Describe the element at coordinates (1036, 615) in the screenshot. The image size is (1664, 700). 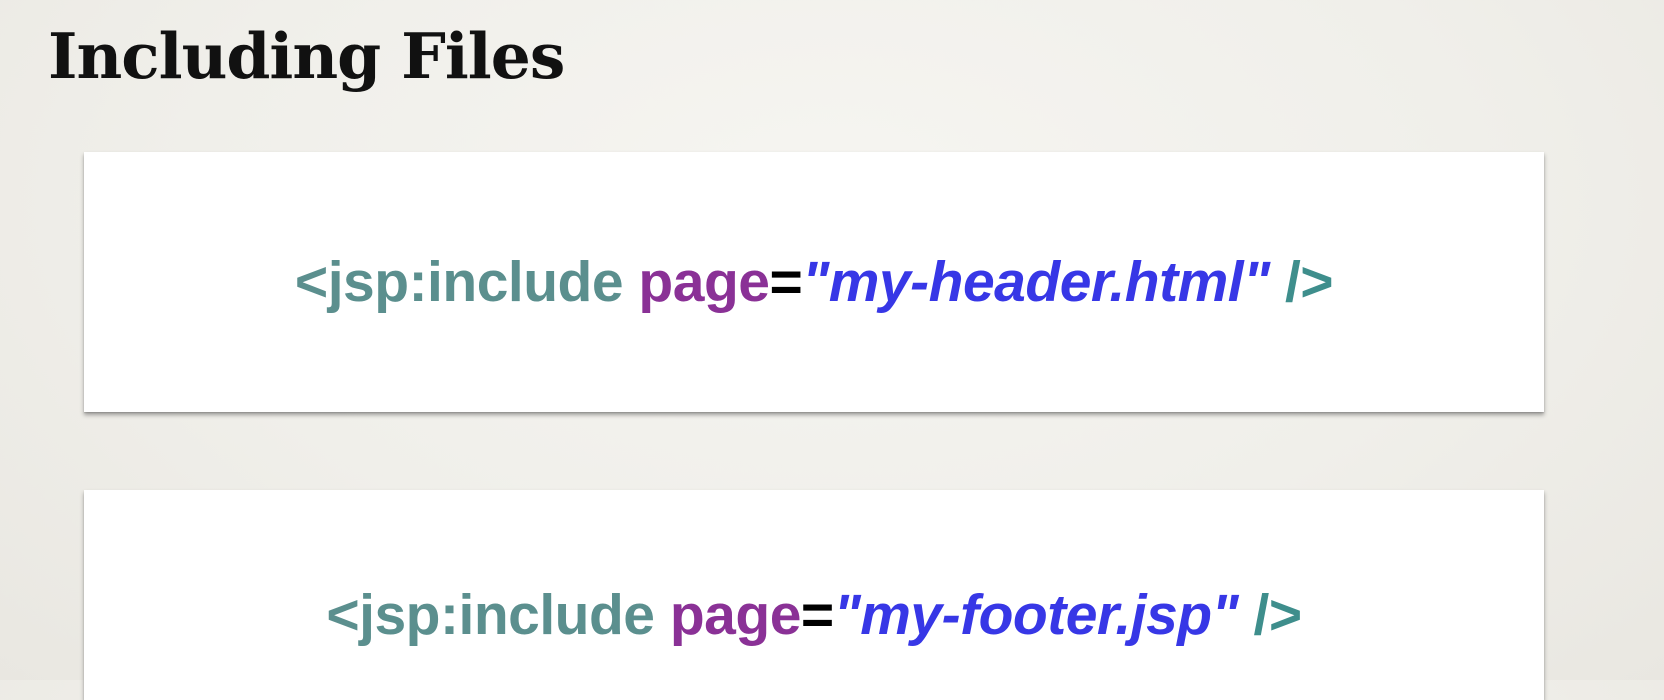
I see `attribute-value: "my-footer.jsp"` at that location.